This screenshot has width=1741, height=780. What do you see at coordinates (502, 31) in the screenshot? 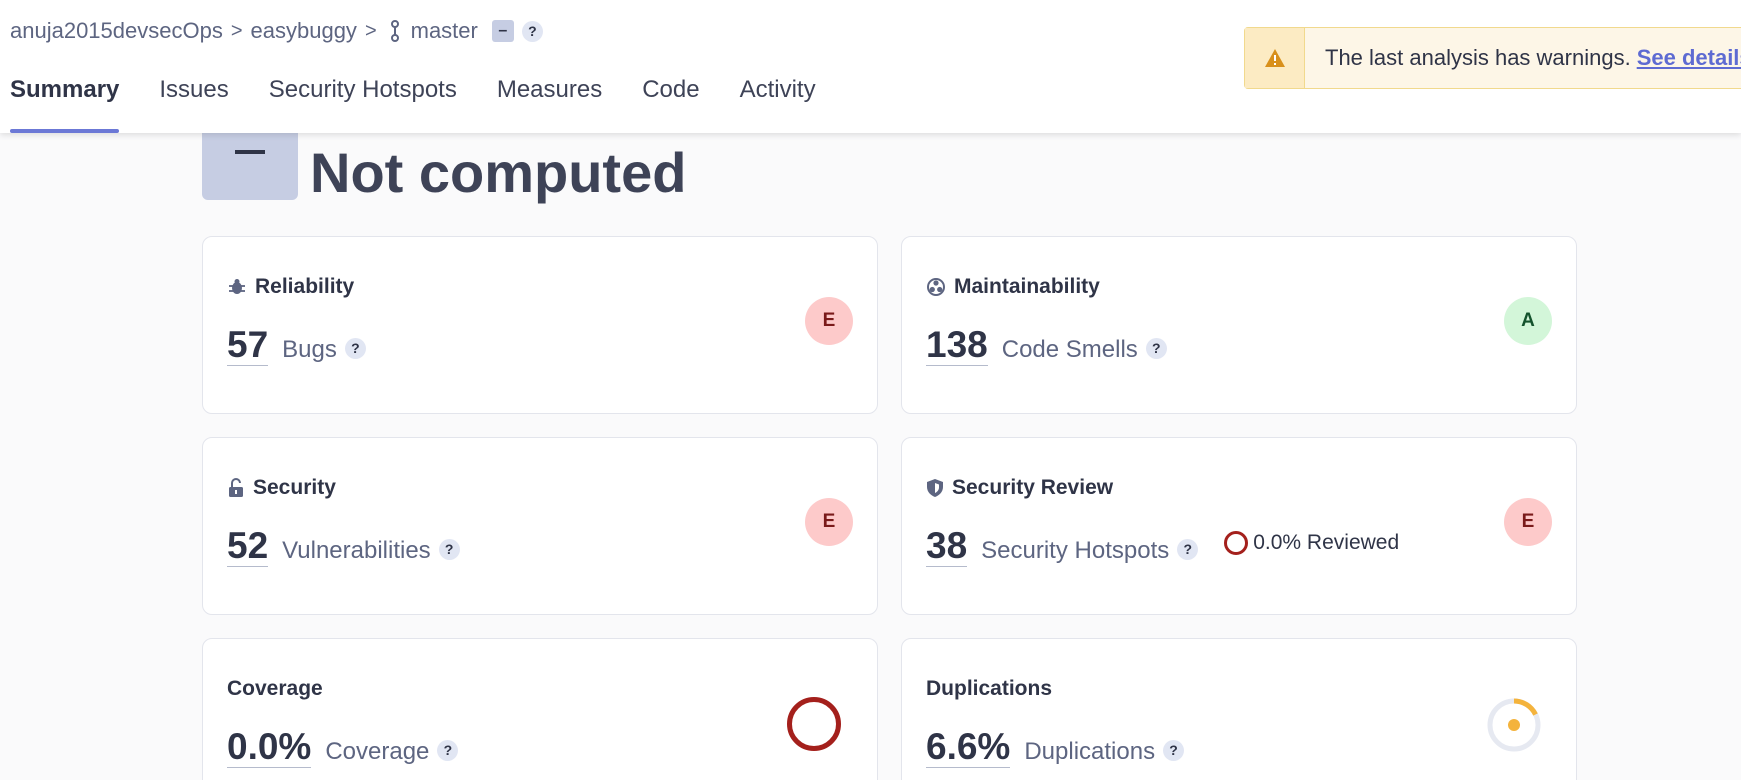
I see `quality-gate-badge: –` at bounding box center [502, 31].